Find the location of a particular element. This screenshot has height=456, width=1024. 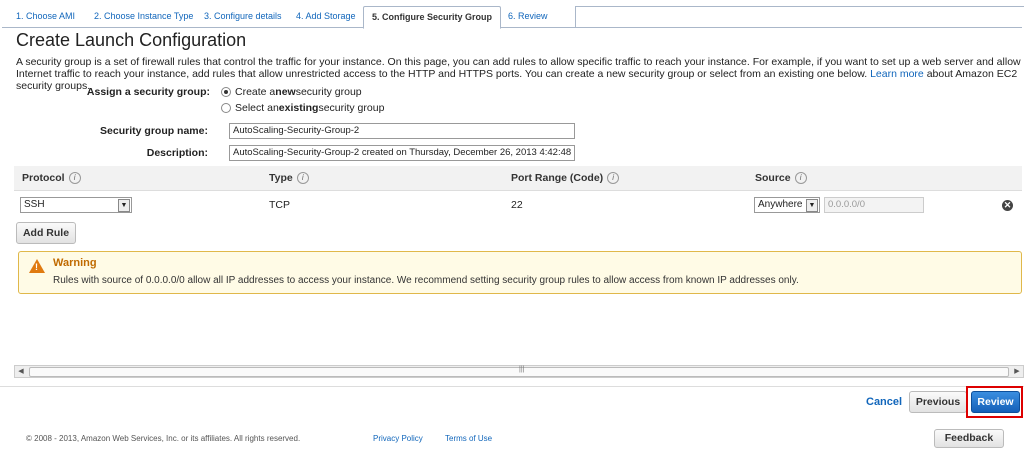

header-protocol-label: Protocol is located at coordinates (43, 178).